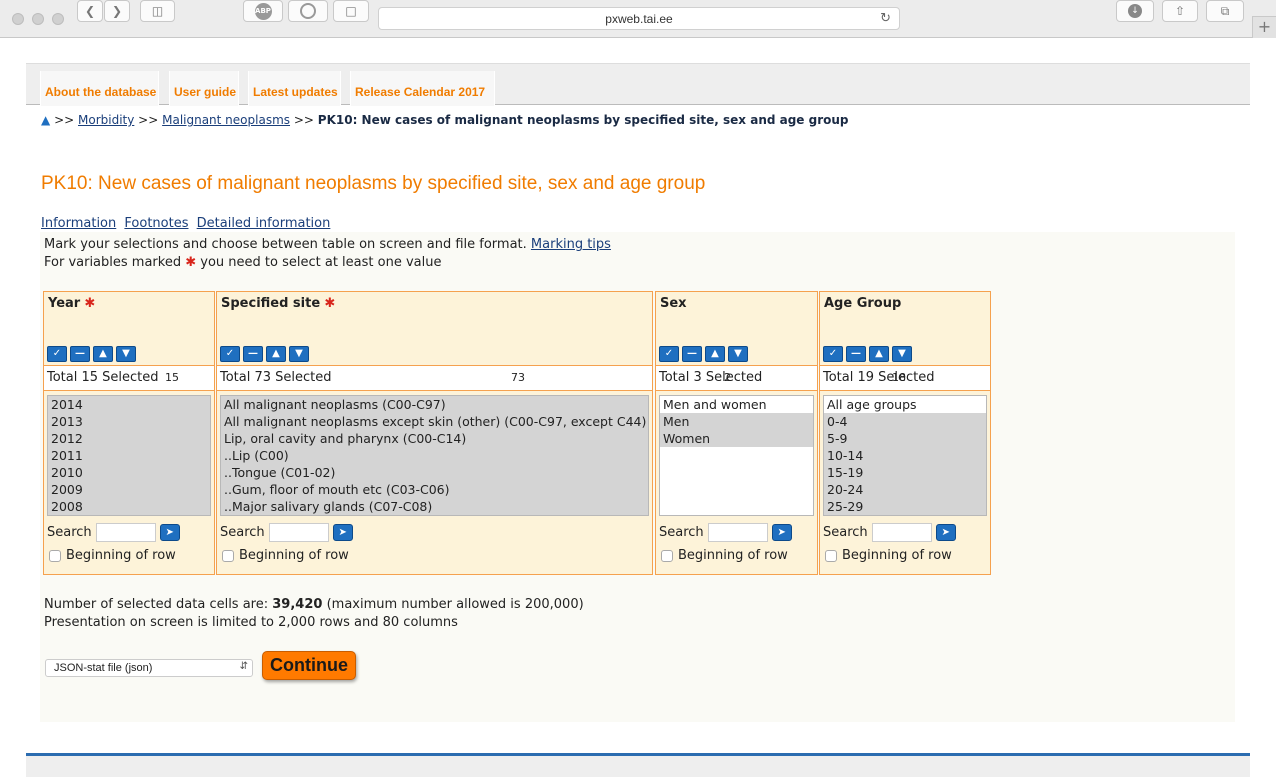  I want to click on information-link: Information, so click(78, 223).